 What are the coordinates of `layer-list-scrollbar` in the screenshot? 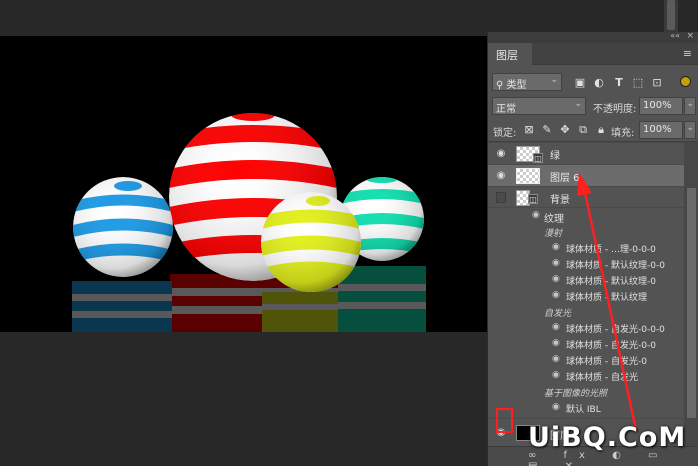 It's located at (691, 294).